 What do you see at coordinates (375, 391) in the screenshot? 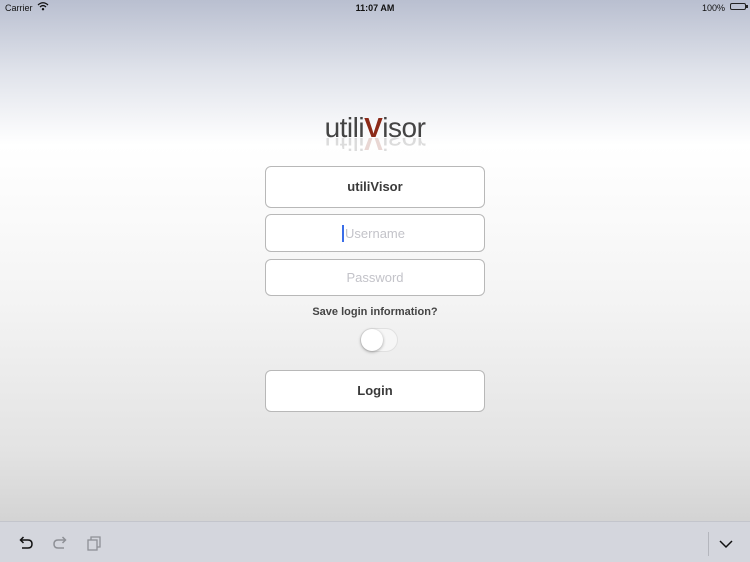
I see `login-button: Login` at bounding box center [375, 391].